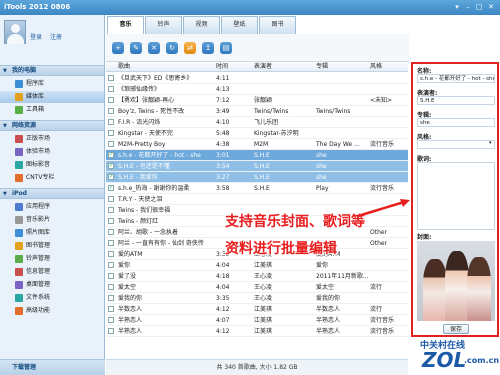 Image resolution: width=500 pixels, height=375 pixels. Describe the element at coordinates (257, 298) in the screenshot. I see `table-row: 爱我的你 3:35 王心凌 爱我的你` at that location.